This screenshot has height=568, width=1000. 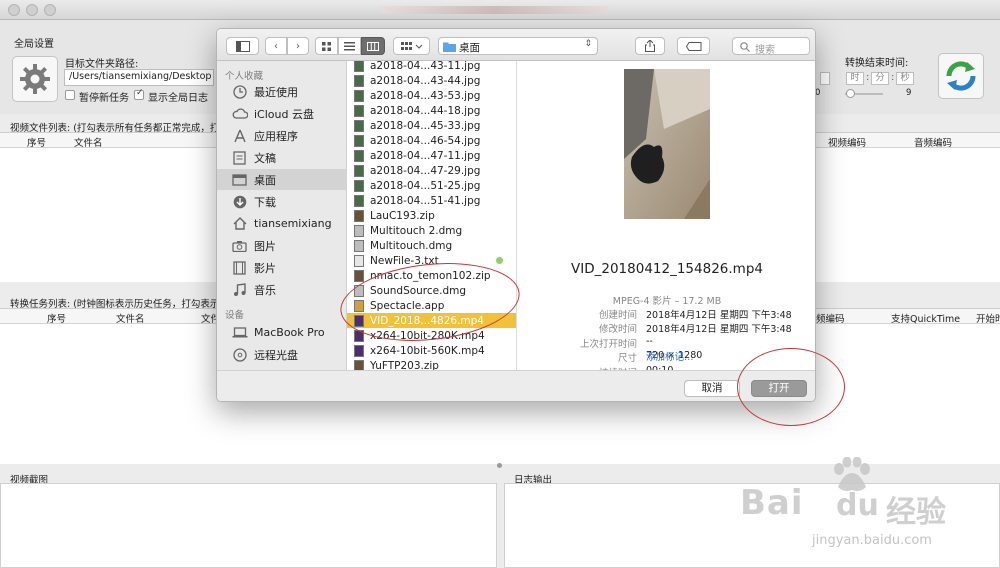 What do you see at coordinates (425, 185) in the screenshot?
I see `file-name: a2018-04...51-25.jpg` at bounding box center [425, 185].